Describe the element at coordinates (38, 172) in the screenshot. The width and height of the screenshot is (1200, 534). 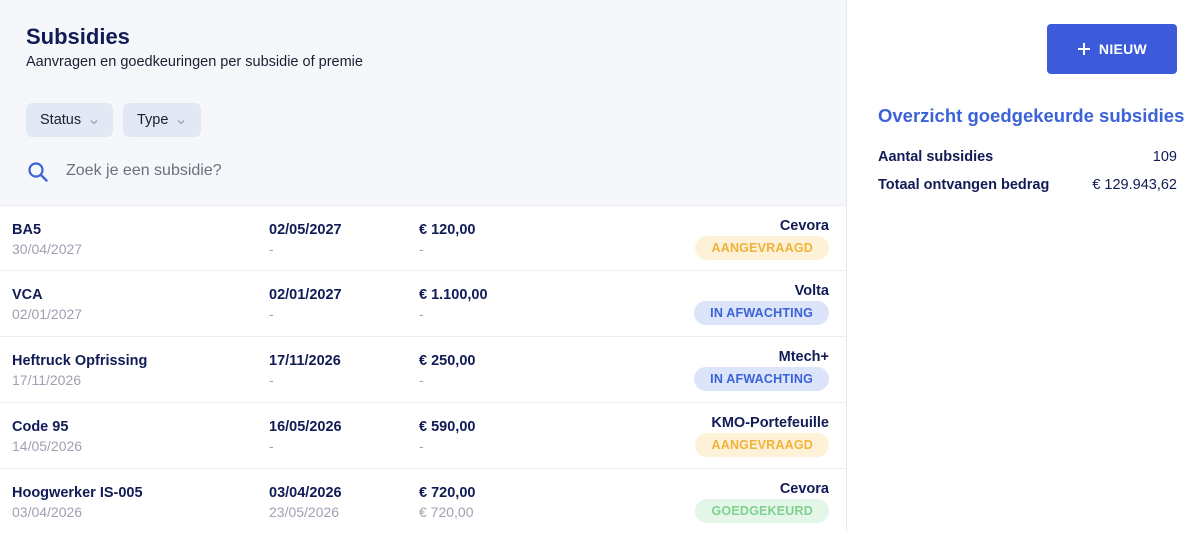
I see `search-icon` at that location.